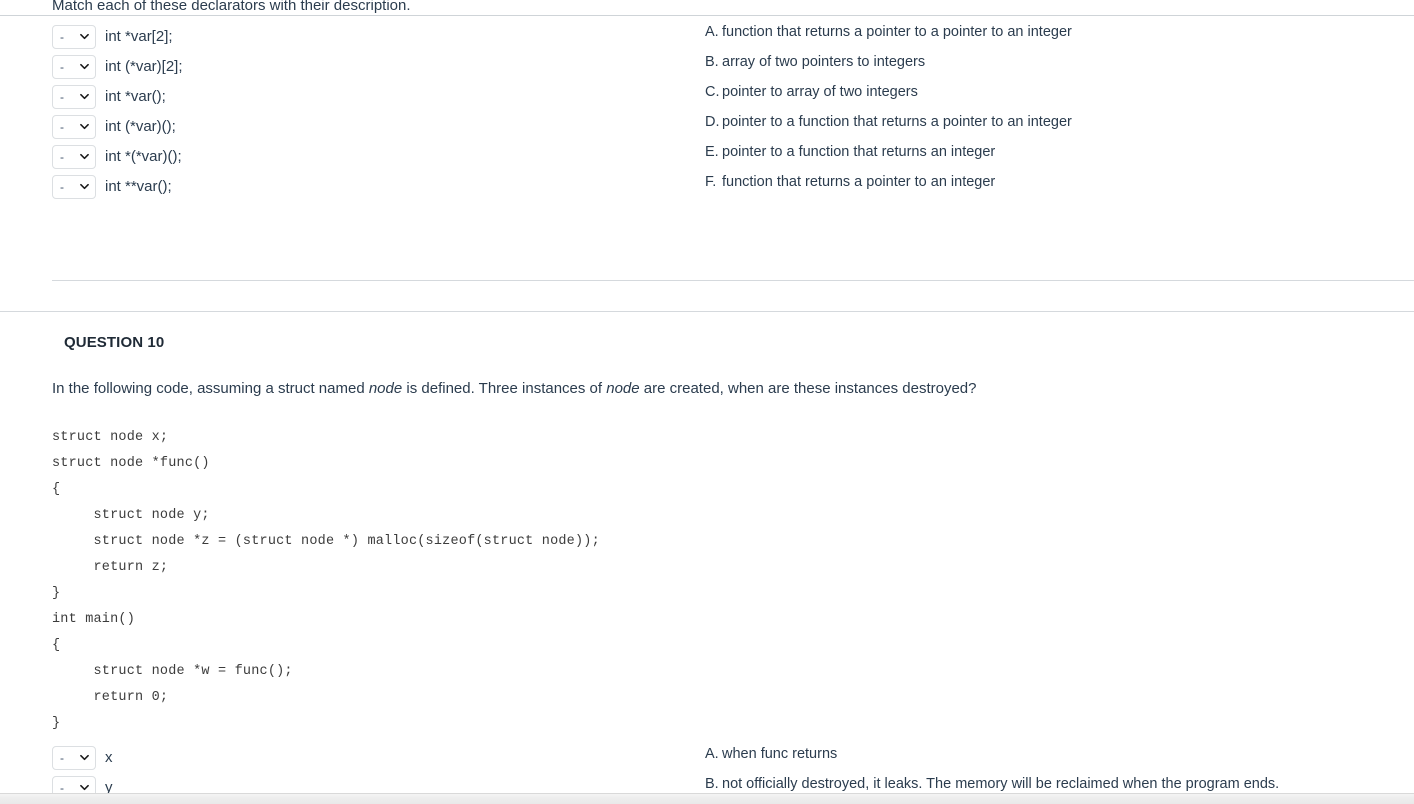 The height and width of the screenshot is (804, 1414). Describe the element at coordinates (362, 127) in the screenshot. I see `match-stem-row-4: - int (*var)();` at that location.